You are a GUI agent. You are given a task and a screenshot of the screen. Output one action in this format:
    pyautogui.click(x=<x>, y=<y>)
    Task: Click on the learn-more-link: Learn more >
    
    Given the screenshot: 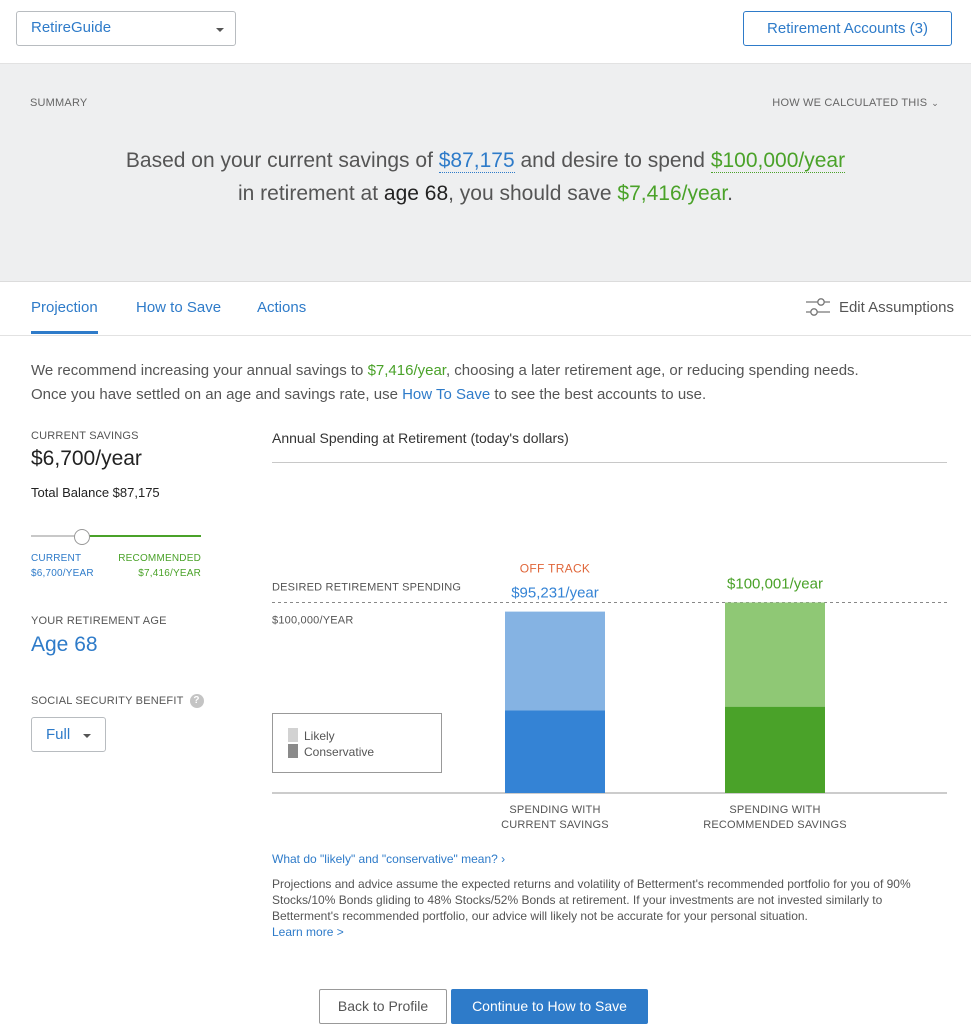 What is the action you would take?
    pyautogui.click(x=308, y=932)
    